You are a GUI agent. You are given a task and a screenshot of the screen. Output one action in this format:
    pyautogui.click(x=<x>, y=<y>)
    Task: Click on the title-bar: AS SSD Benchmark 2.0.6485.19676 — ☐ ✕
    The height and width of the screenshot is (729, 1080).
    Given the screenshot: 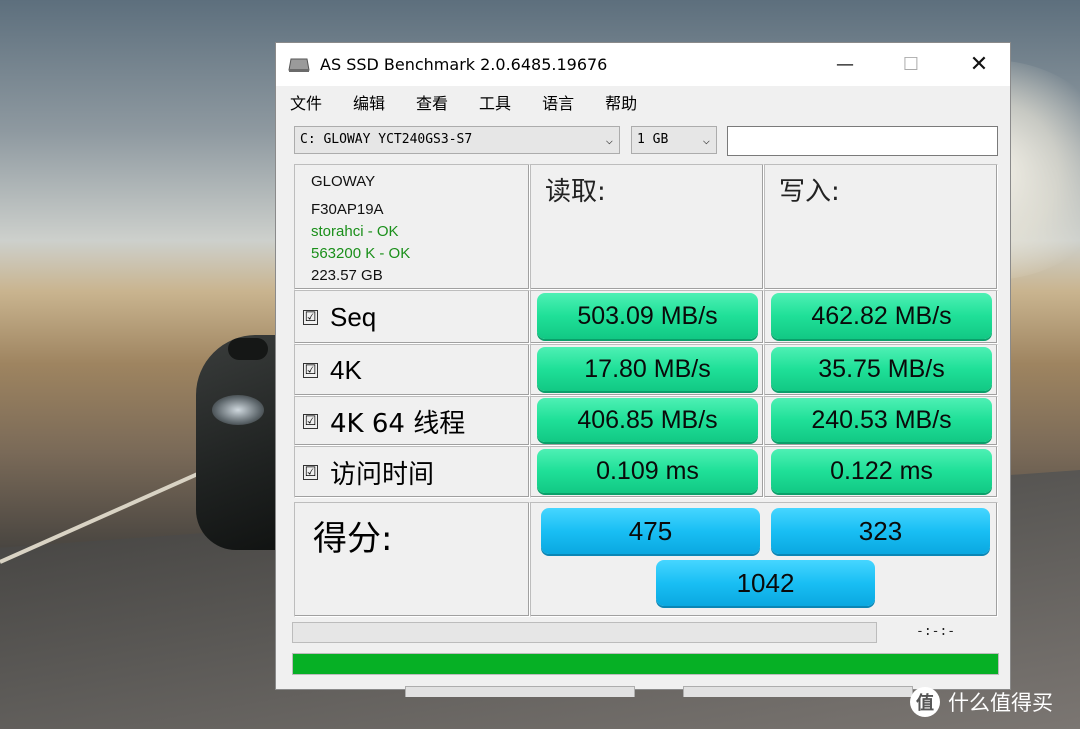 What is the action you would take?
    pyautogui.click(x=643, y=64)
    